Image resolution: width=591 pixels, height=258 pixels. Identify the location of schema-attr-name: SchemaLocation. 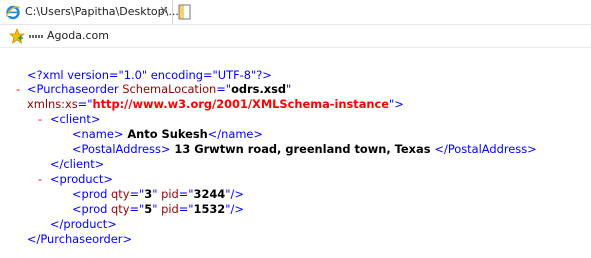
(169, 89).